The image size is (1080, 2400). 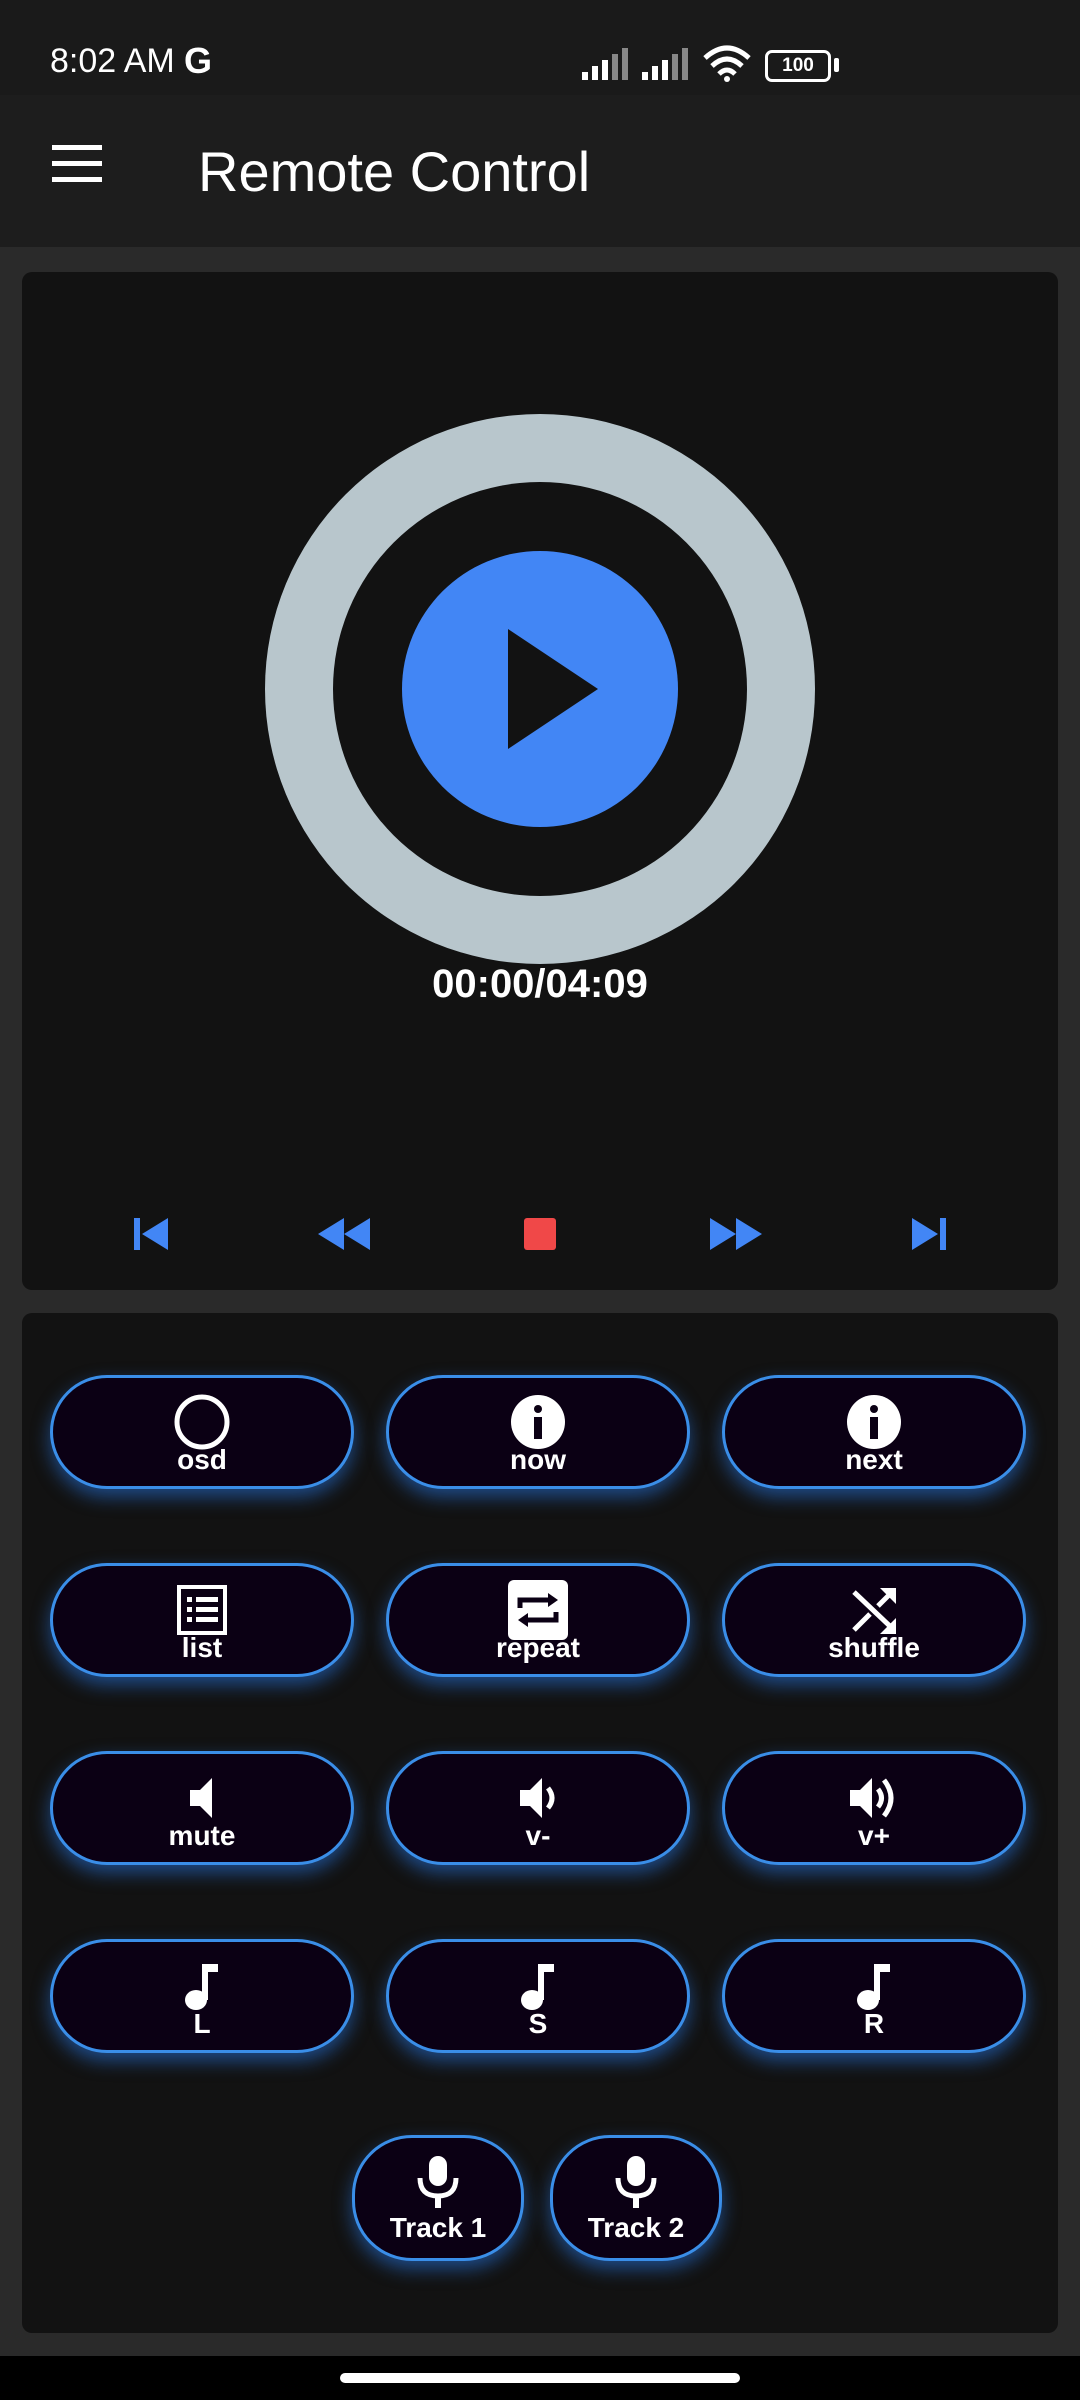 What do you see at coordinates (538, 2023) in the screenshot?
I see `stereo-label: S` at bounding box center [538, 2023].